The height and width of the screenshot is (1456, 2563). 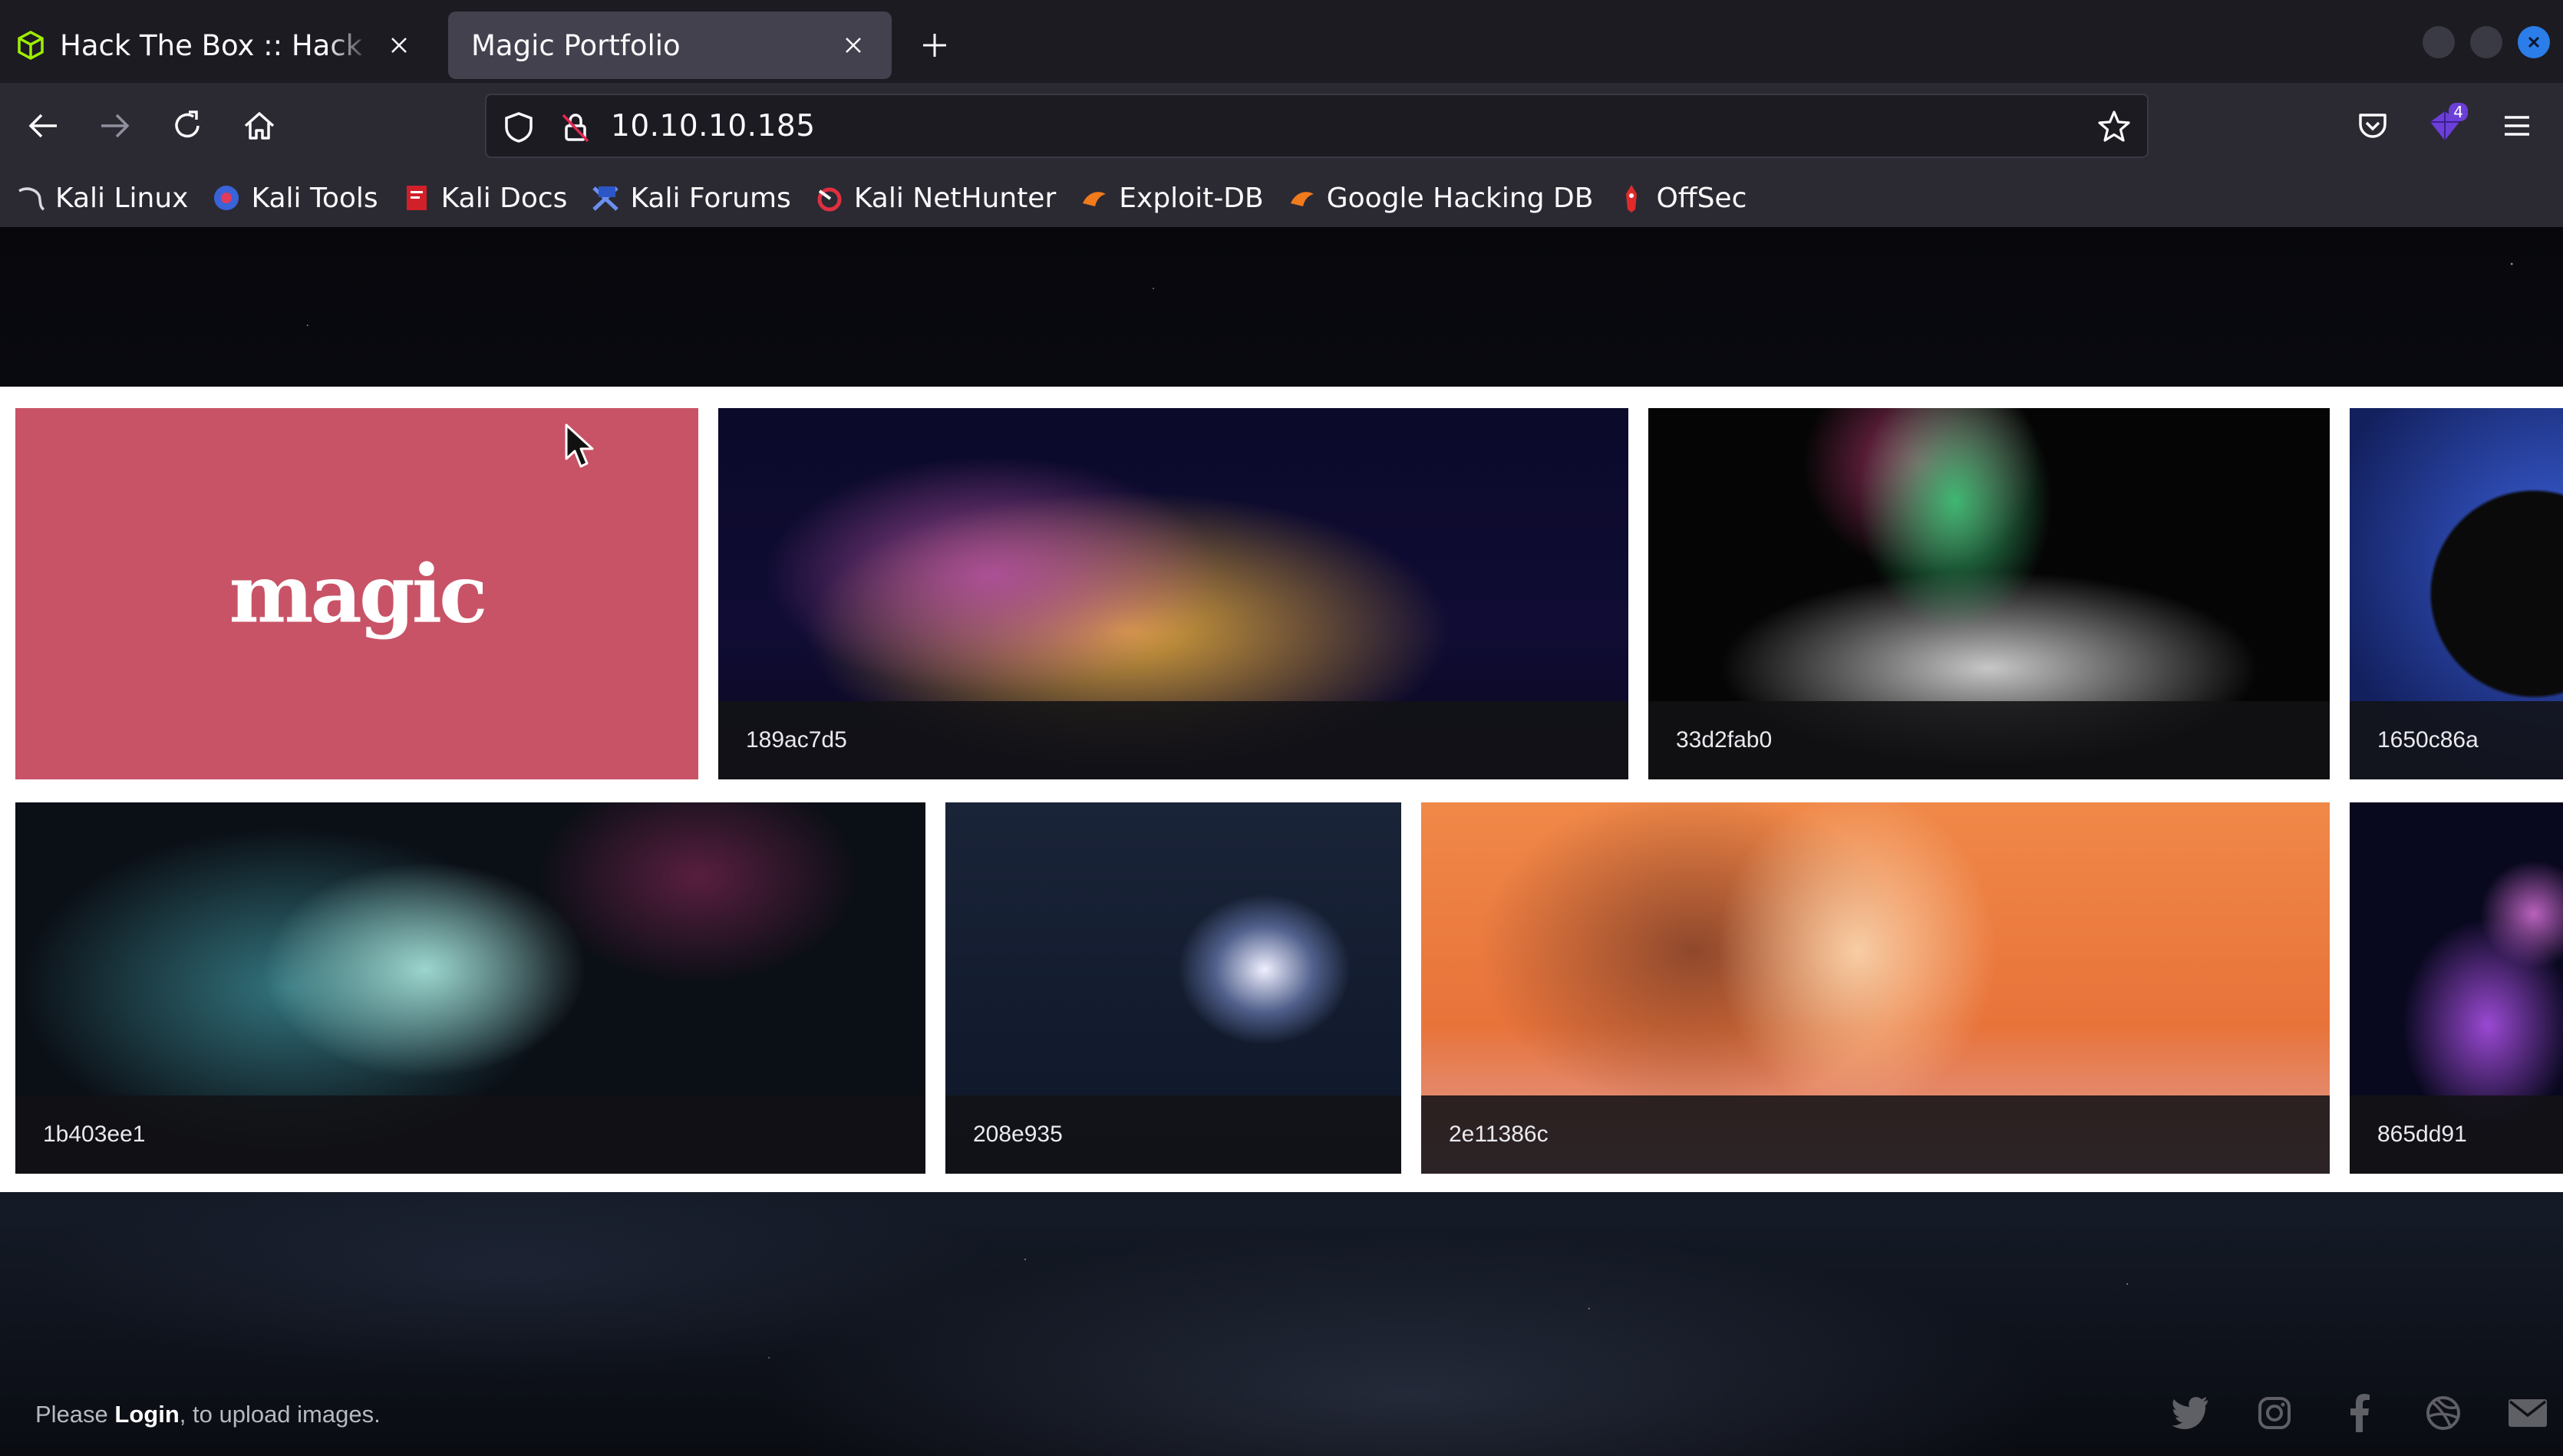 I want to click on tab-hackthebox: Hack The Box :: Hack The Box, so click(x=218, y=45).